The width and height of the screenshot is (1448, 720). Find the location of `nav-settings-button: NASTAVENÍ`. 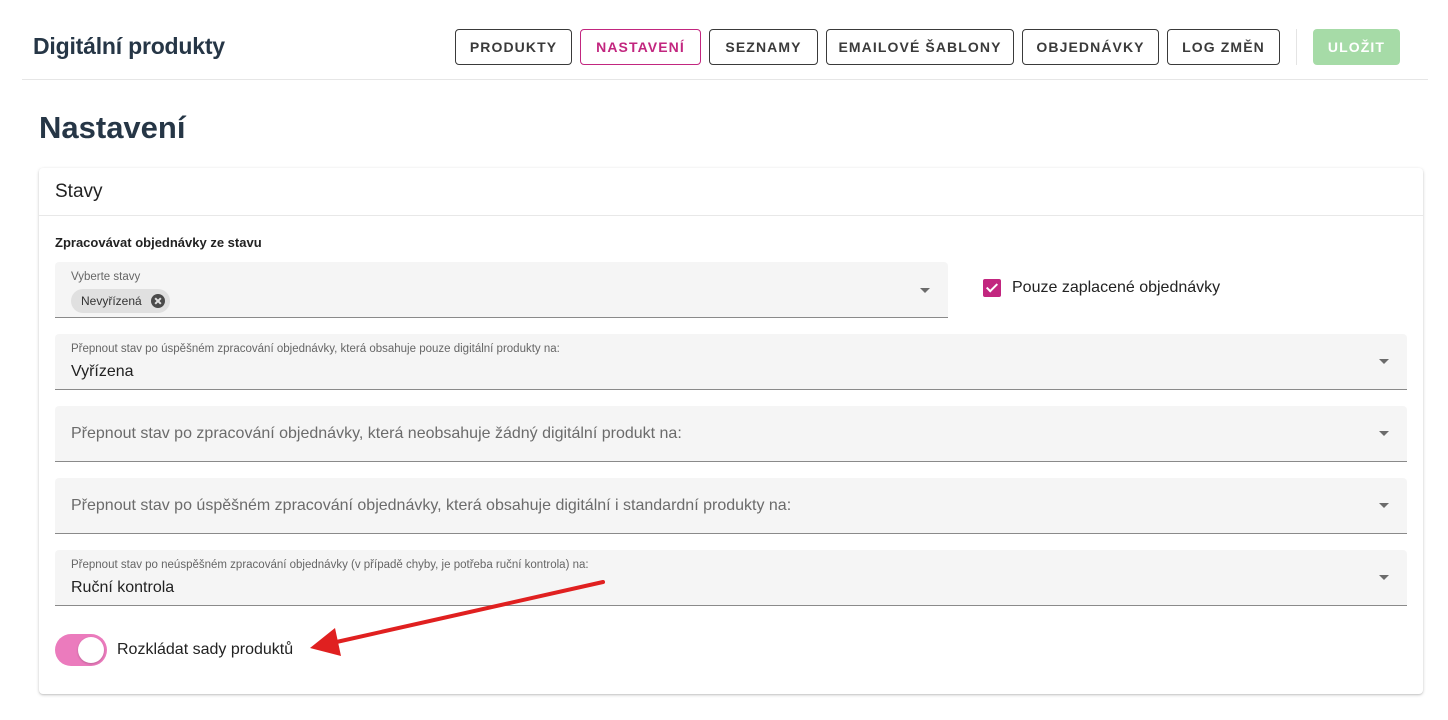

nav-settings-button: NASTAVENÍ is located at coordinates (640, 47).